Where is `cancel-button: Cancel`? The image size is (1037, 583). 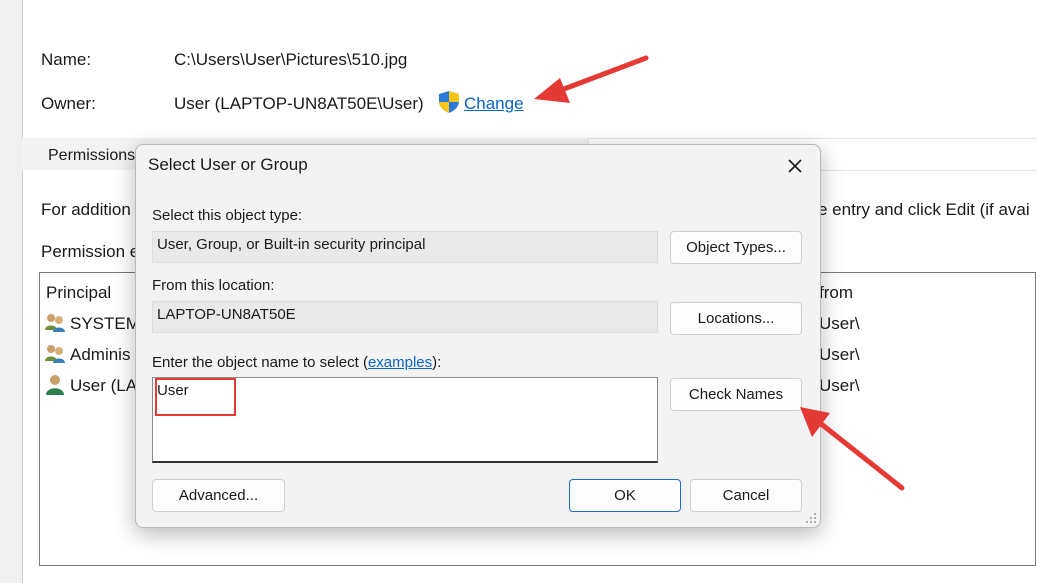 cancel-button: Cancel is located at coordinates (746, 495).